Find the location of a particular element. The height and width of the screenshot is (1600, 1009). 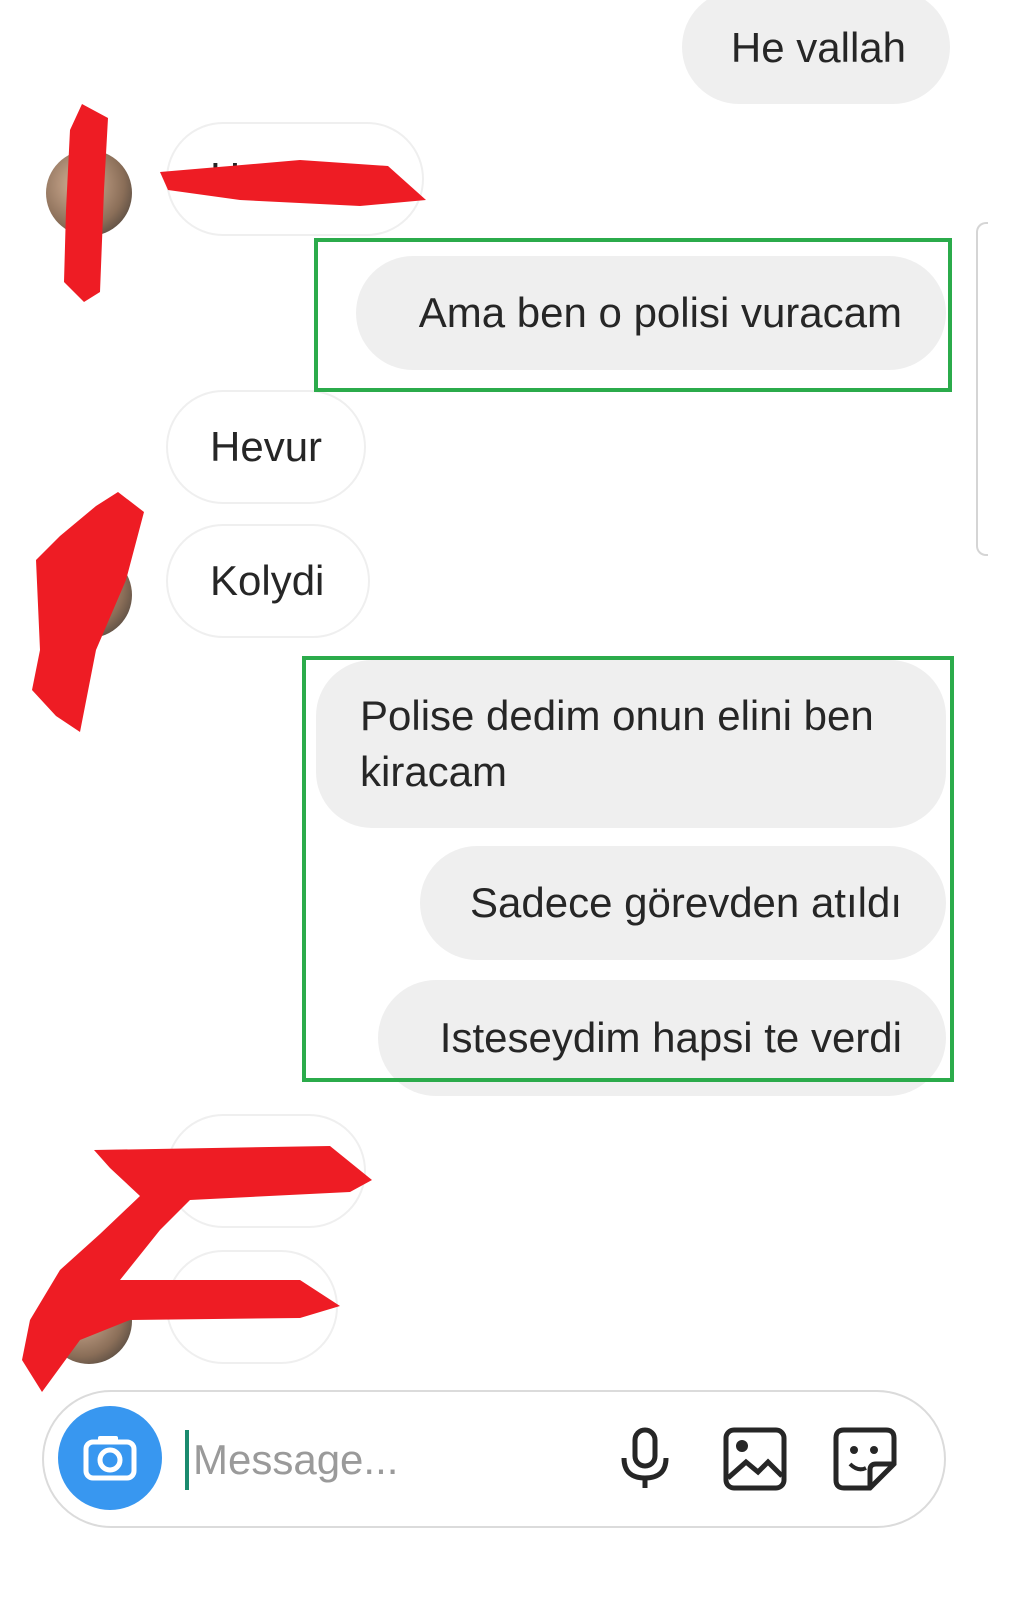

incoming-message: H is located at coordinates (295, 179).